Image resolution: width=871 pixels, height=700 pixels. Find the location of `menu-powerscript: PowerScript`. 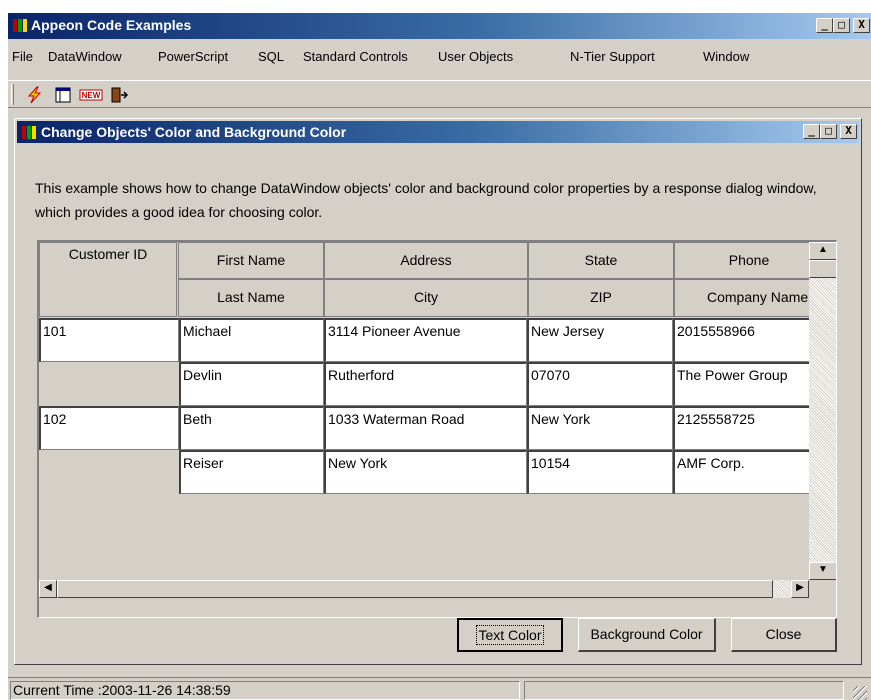

menu-powerscript: PowerScript is located at coordinates (193, 56).